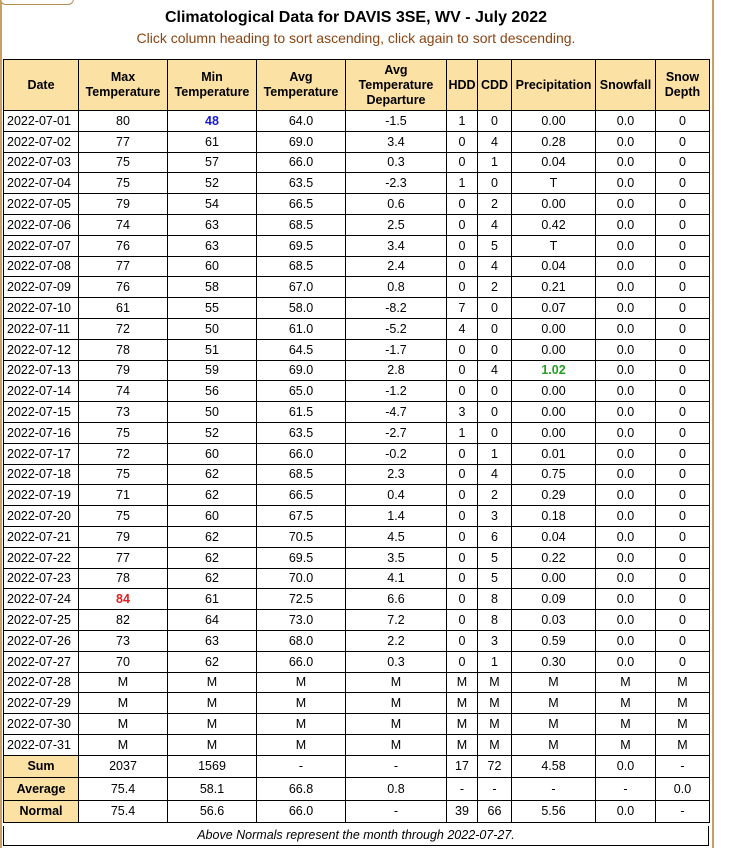  I want to click on column-header-max-temperature: Max Temperature, so click(123, 85).